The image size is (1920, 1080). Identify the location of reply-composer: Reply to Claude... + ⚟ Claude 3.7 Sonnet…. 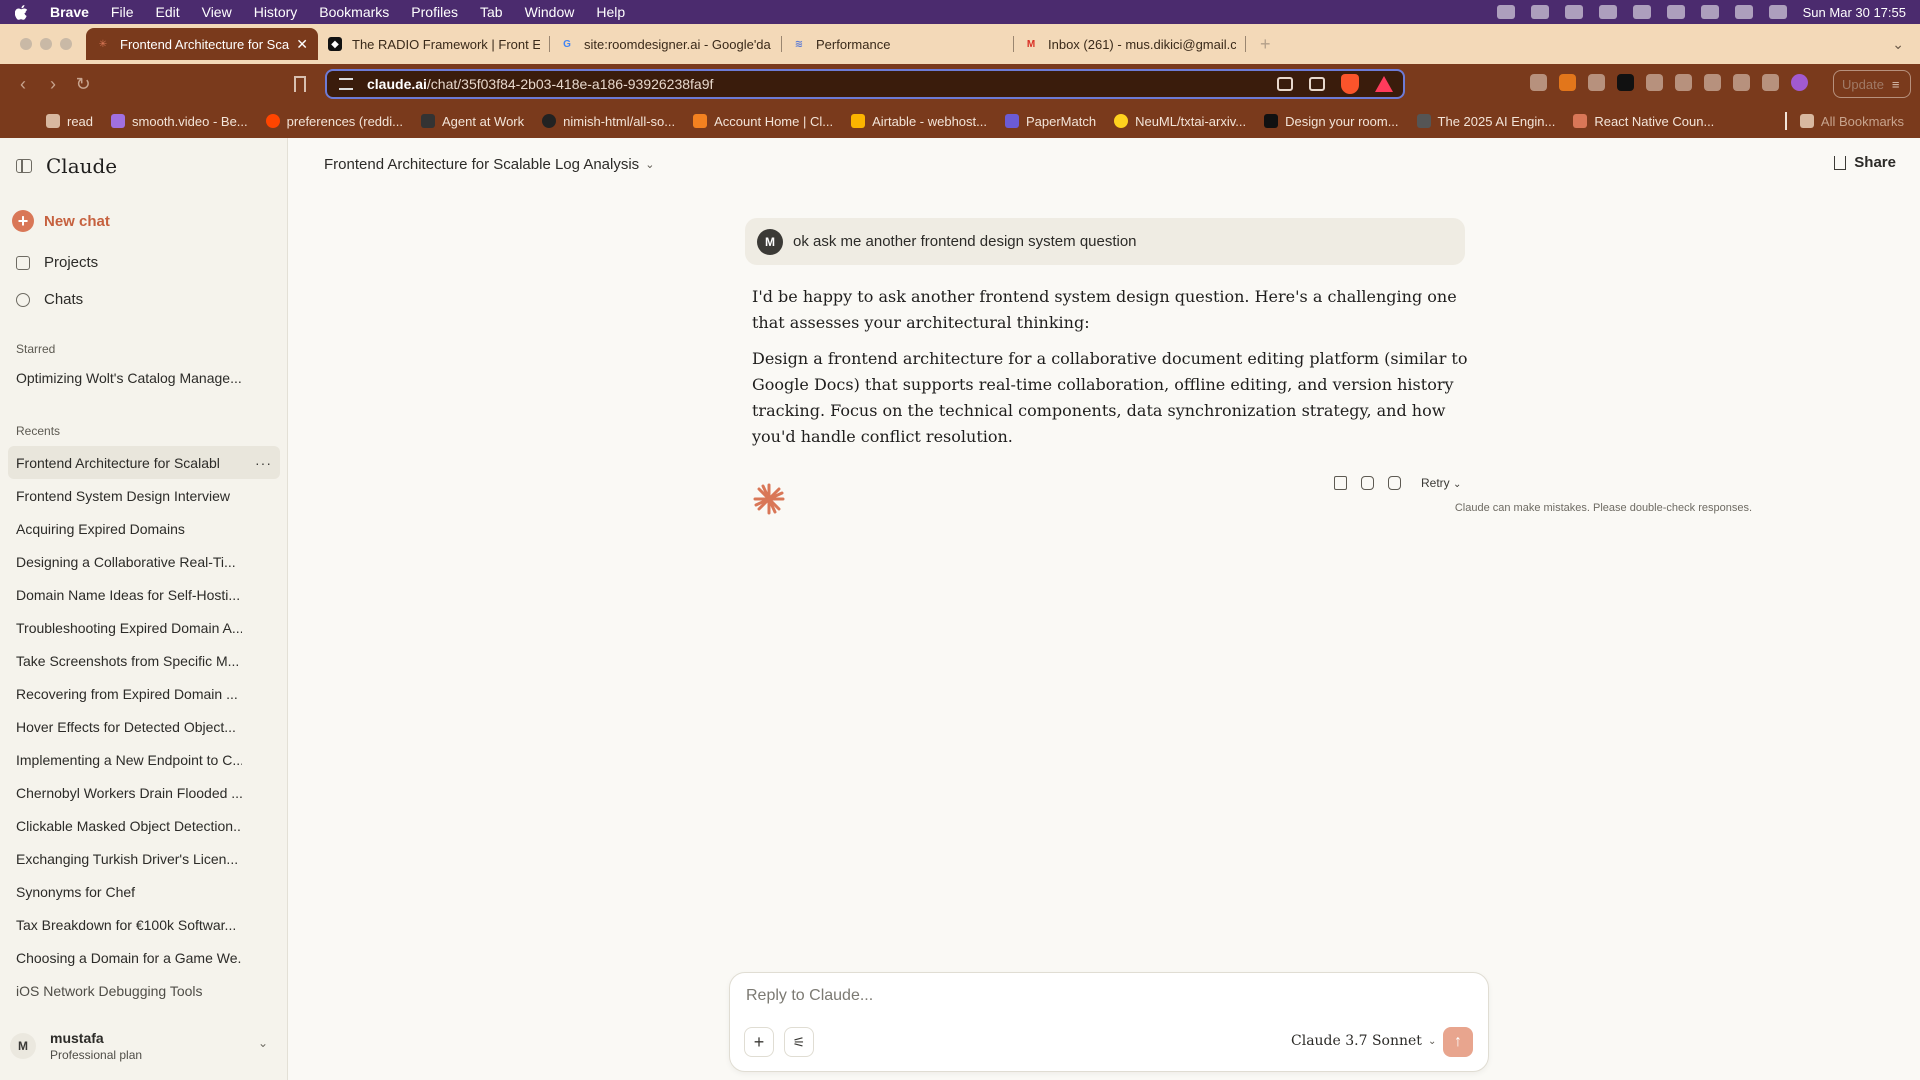
(1109, 1022).